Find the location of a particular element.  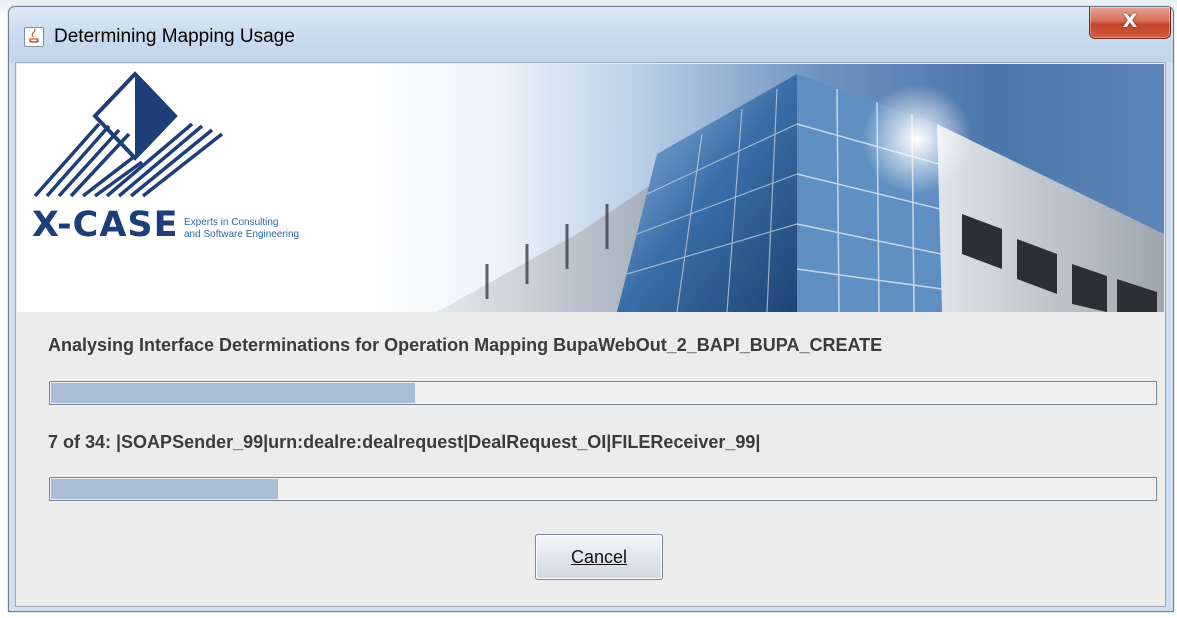

cancel-button-label: Cancel is located at coordinates (599, 556).